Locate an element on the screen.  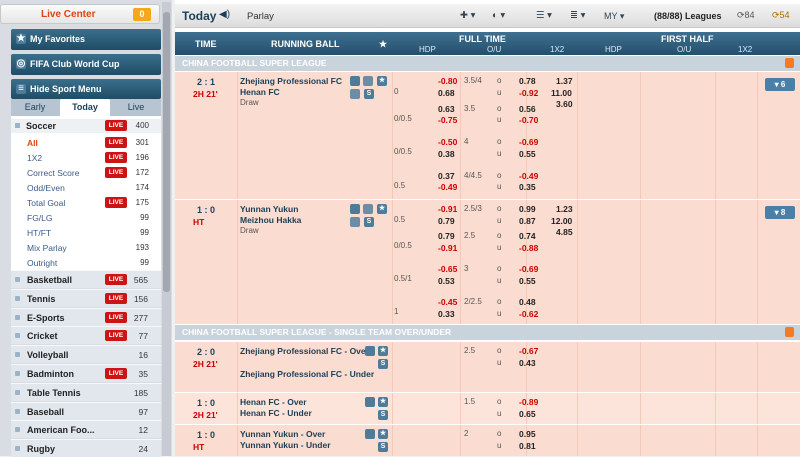
sport-item-soccer: Soccer LIVE 400 is located at coordinates (86, 126).